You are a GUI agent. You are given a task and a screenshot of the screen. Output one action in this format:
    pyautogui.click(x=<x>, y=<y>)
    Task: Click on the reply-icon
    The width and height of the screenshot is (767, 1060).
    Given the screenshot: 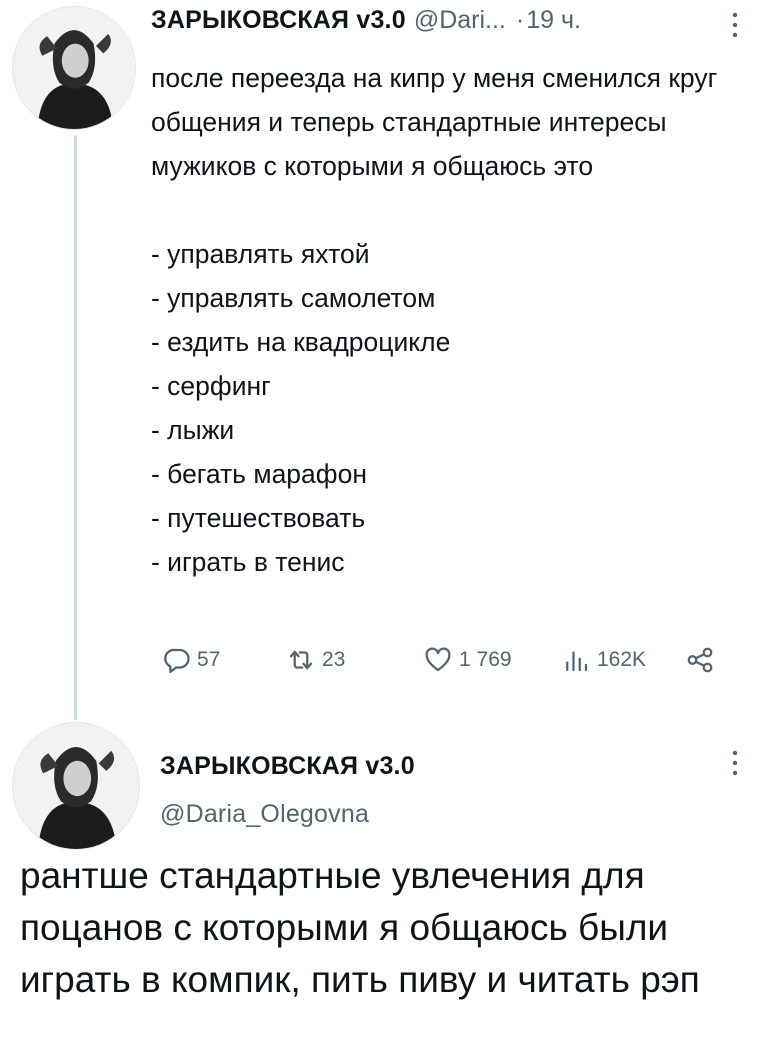 What is the action you would take?
    pyautogui.click(x=177, y=660)
    